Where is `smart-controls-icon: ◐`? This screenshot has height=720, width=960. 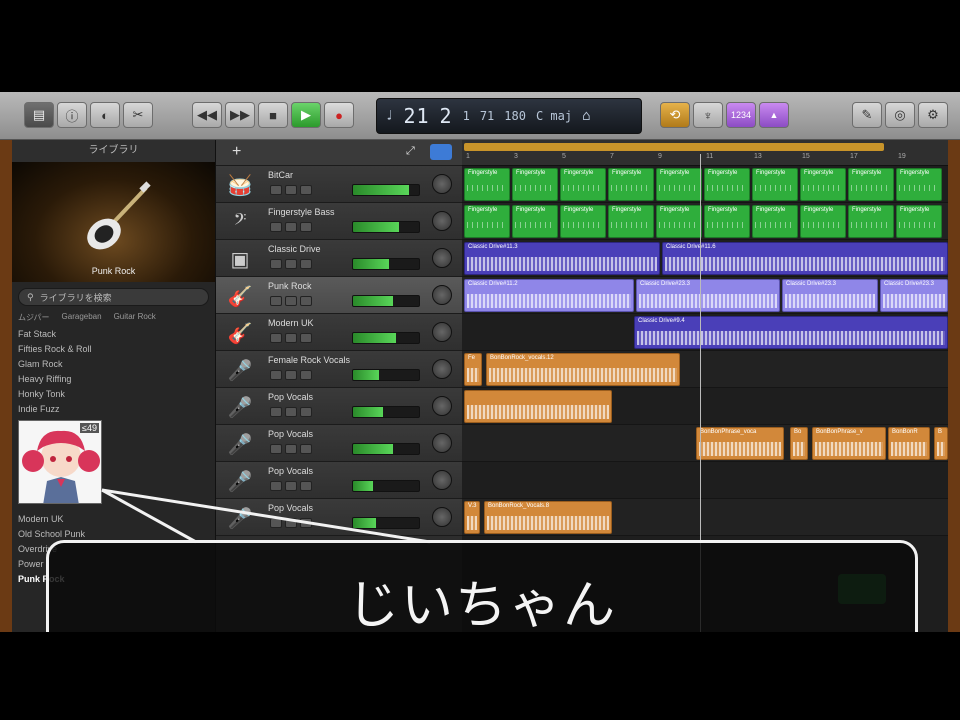
smart-controls-icon: ◐ is located at coordinates (105, 115).